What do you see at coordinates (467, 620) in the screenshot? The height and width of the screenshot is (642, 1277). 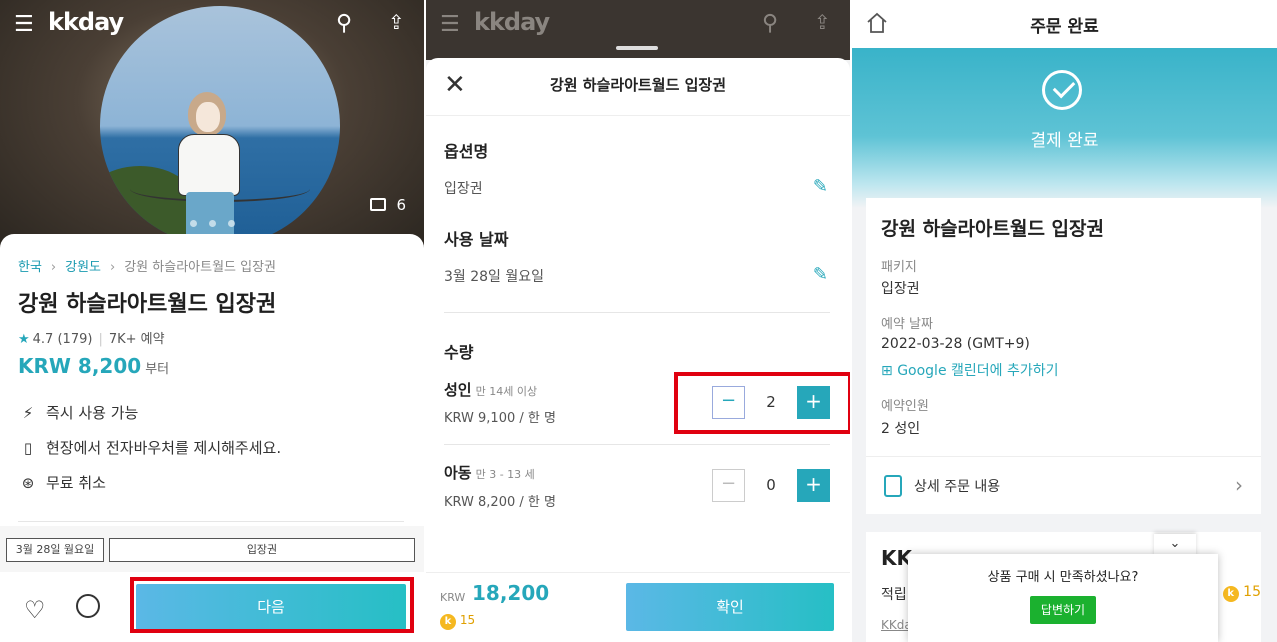 I see `points-value: 15` at bounding box center [467, 620].